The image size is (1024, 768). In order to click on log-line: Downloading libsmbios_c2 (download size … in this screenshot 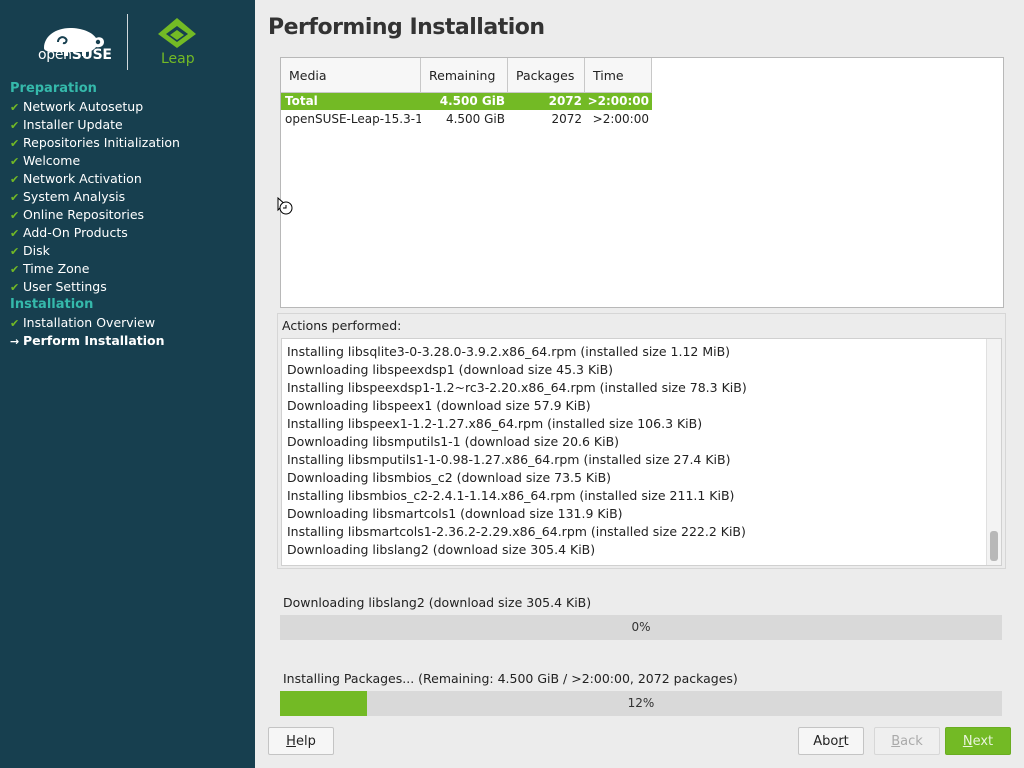, I will do `click(449, 477)`.